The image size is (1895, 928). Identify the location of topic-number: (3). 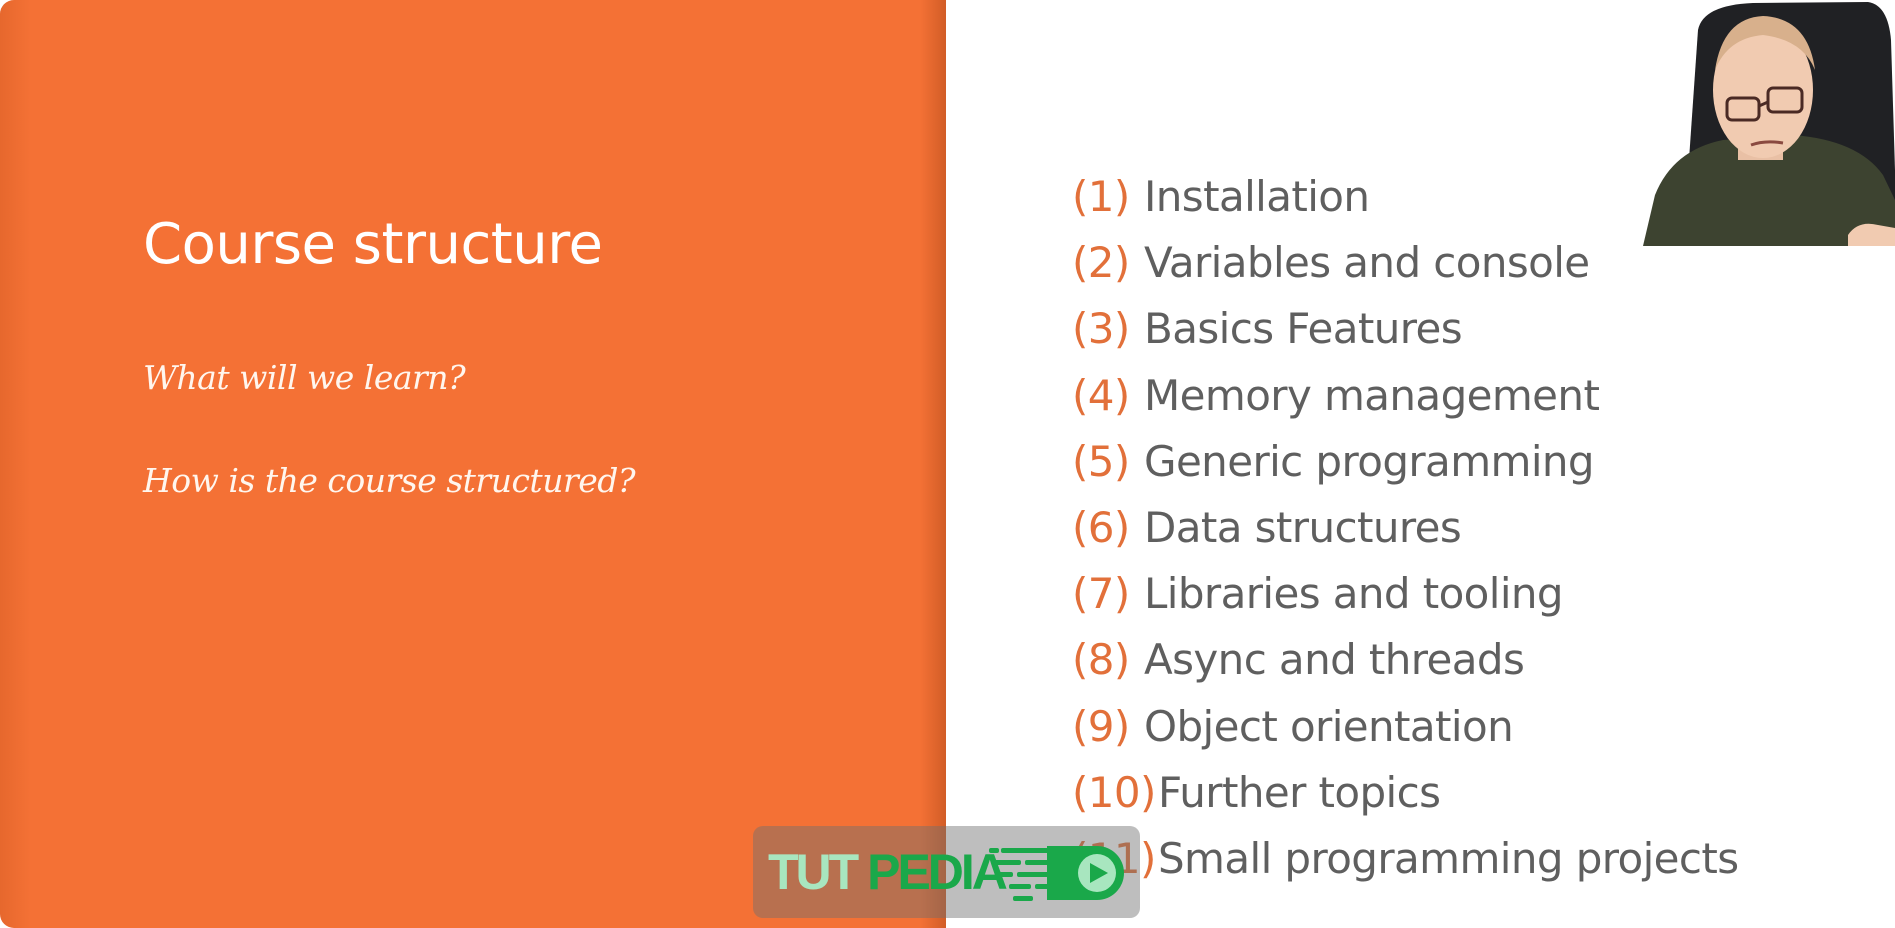
(1101, 329).